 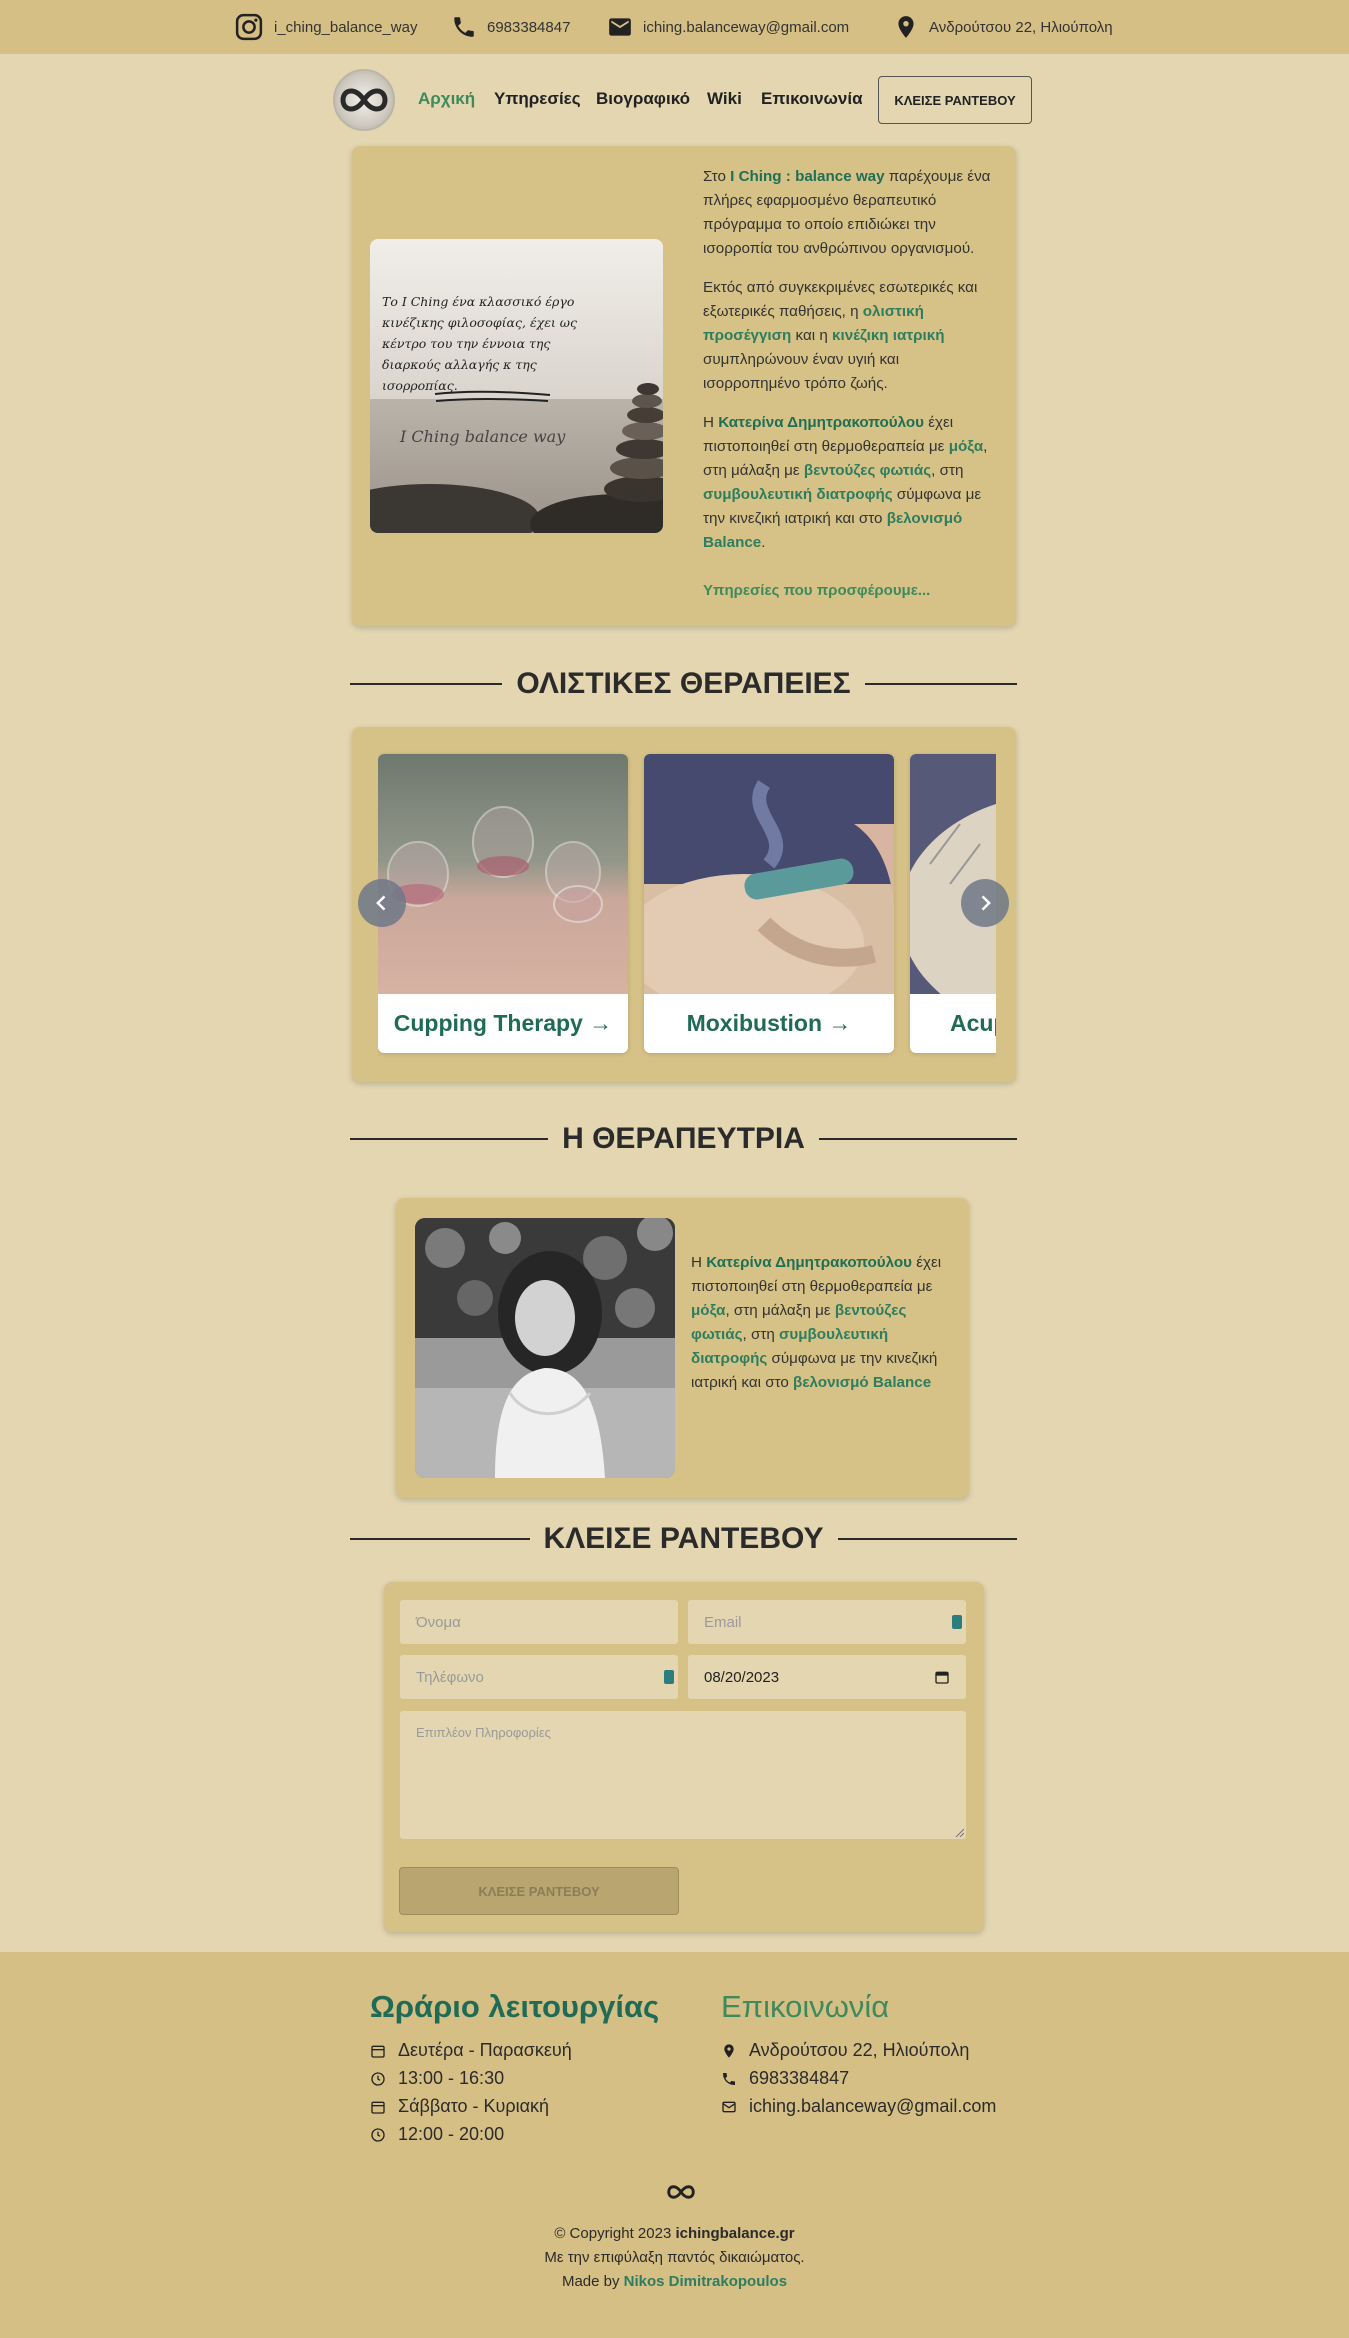 What do you see at coordinates (674, 2233) in the screenshot?
I see `copyright-line: © Copyright 2023 ichingbalance.gr` at bounding box center [674, 2233].